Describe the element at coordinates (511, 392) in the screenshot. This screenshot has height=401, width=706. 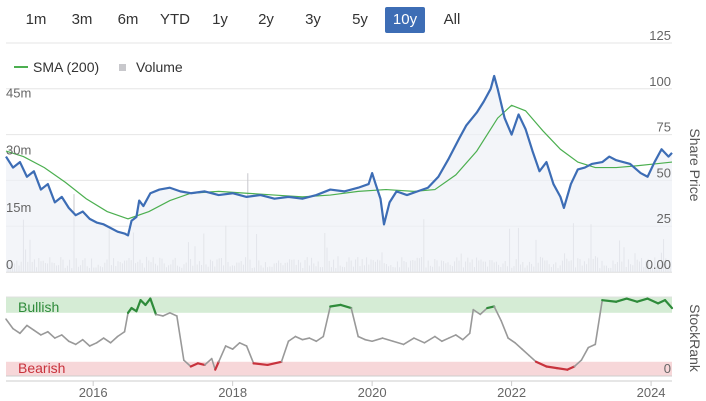
I see `x-tick-label: 2022` at that location.